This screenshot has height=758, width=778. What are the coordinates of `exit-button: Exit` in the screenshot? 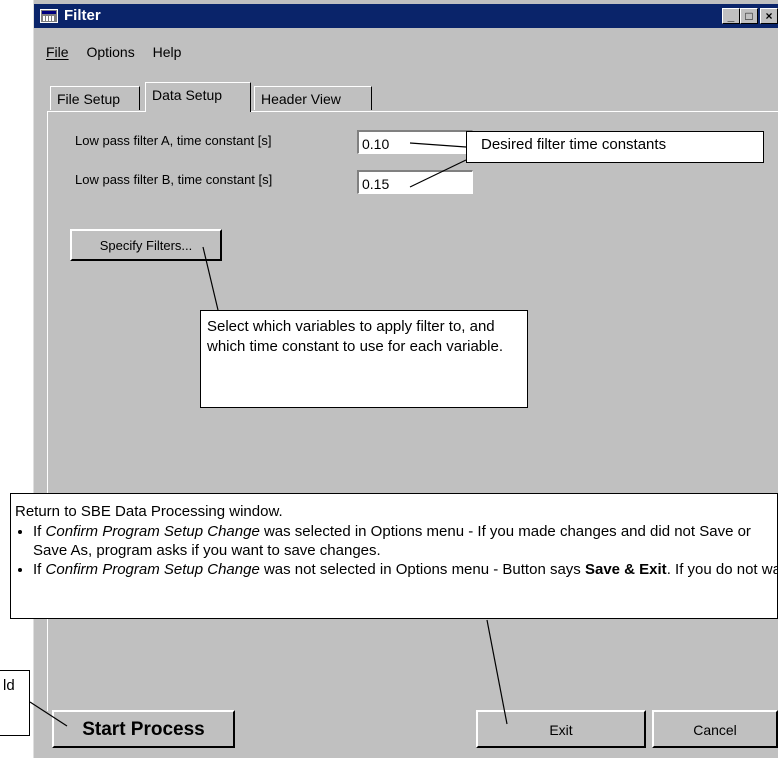 It's located at (561, 729).